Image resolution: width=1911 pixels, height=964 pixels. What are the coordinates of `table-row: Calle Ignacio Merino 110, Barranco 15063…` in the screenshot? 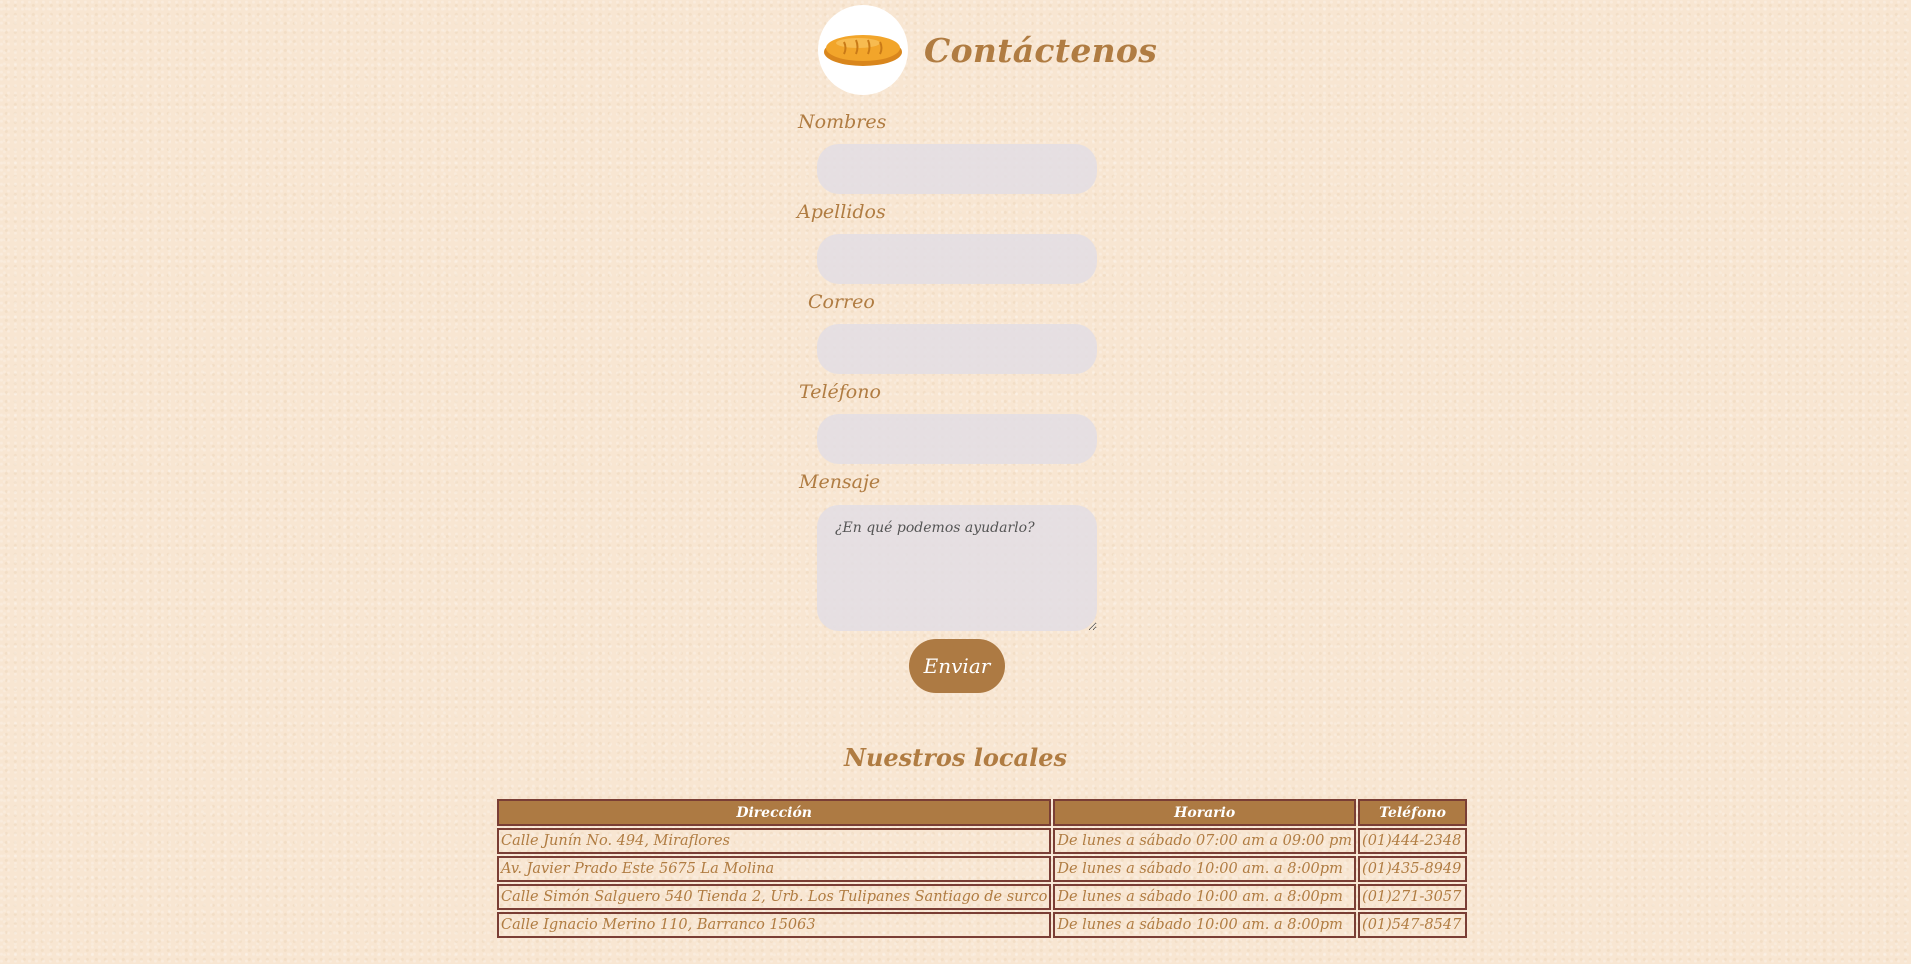 It's located at (982, 925).